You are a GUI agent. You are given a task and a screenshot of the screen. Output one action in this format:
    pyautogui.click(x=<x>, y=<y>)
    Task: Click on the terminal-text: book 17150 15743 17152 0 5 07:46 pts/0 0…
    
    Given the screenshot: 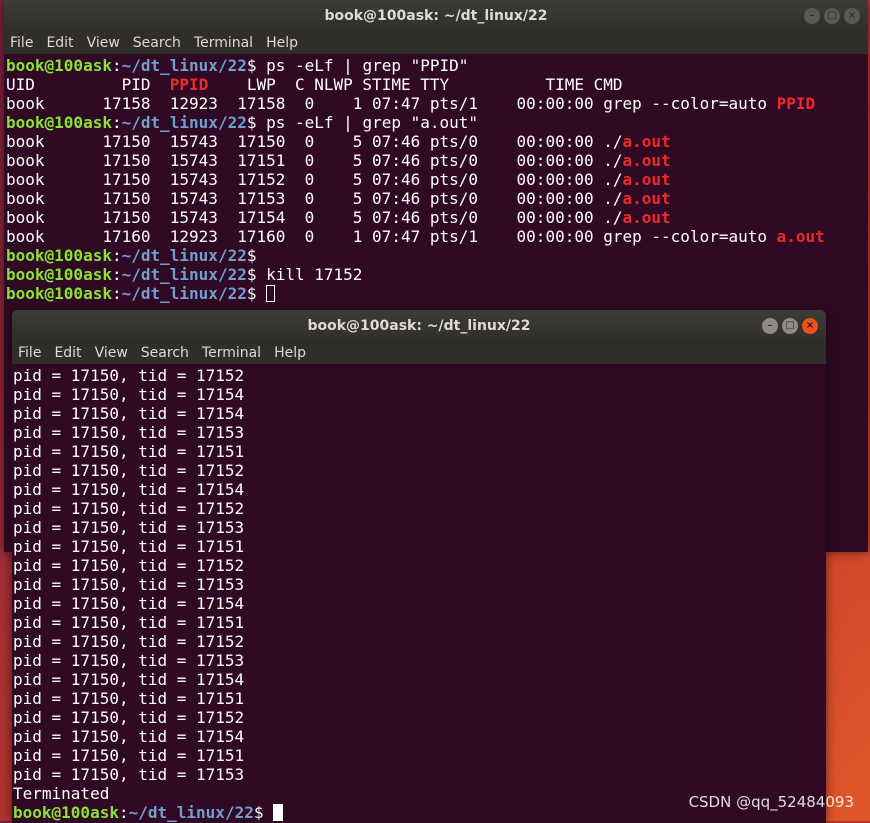 What is the action you would take?
    pyautogui.click(x=314, y=179)
    